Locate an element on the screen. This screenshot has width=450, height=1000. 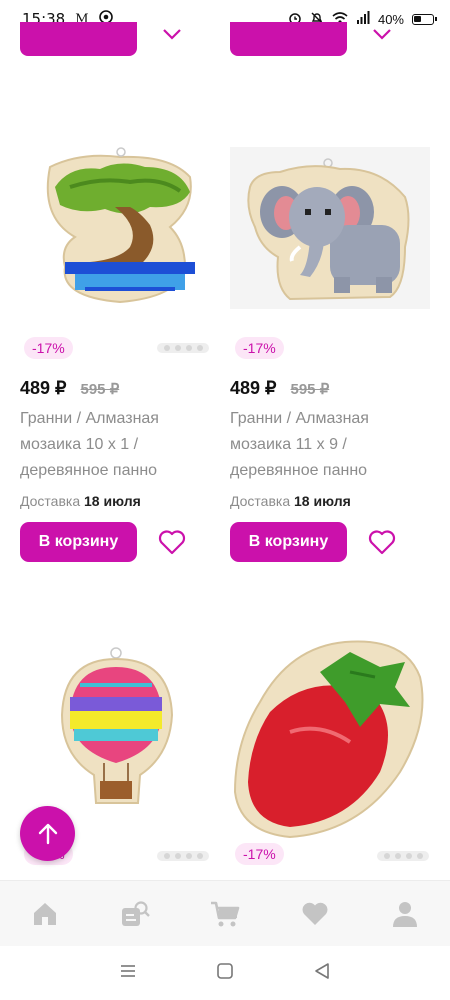
bottom-navigation is located at coordinates (225, 913).